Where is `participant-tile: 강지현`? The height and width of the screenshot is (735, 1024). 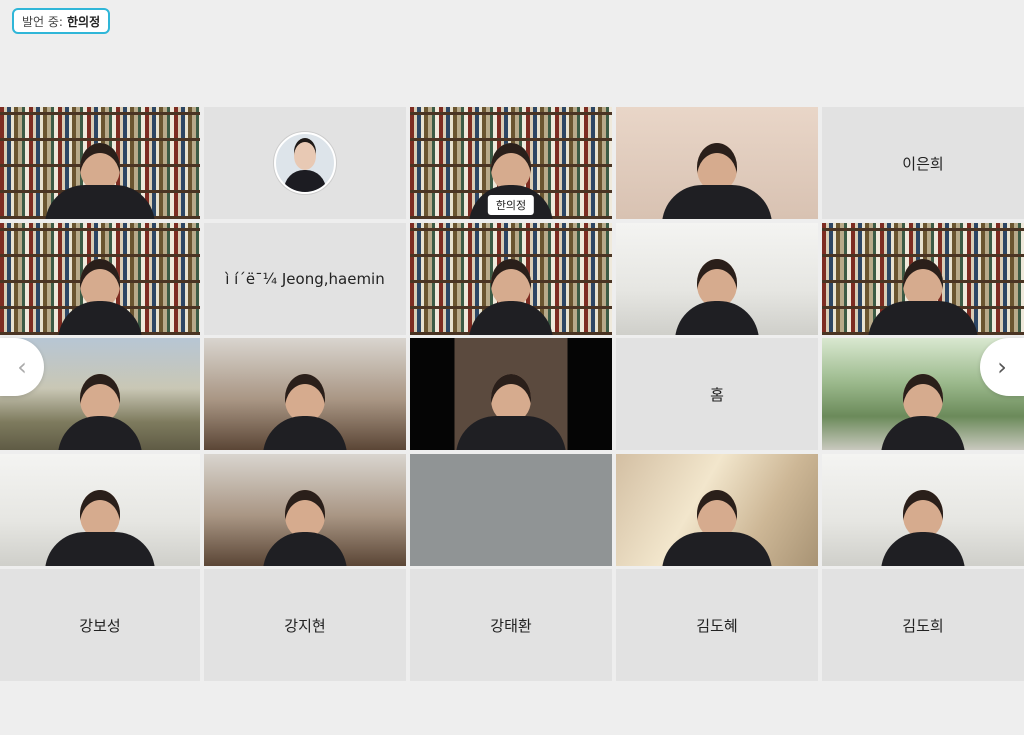
participant-tile: 강지현 is located at coordinates (305, 625).